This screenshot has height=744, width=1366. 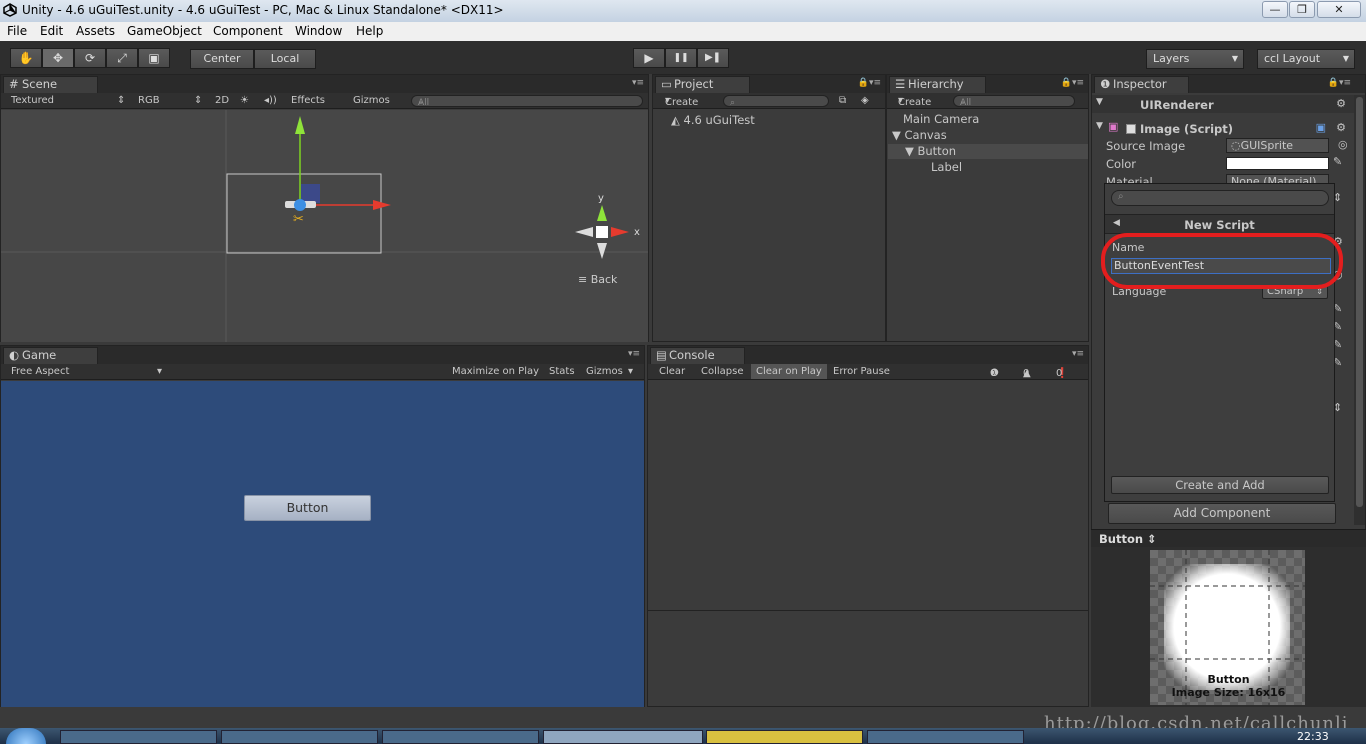 What do you see at coordinates (270, 100) in the screenshot?
I see `audio-icon: ◂))` at bounding box center [270, 100].